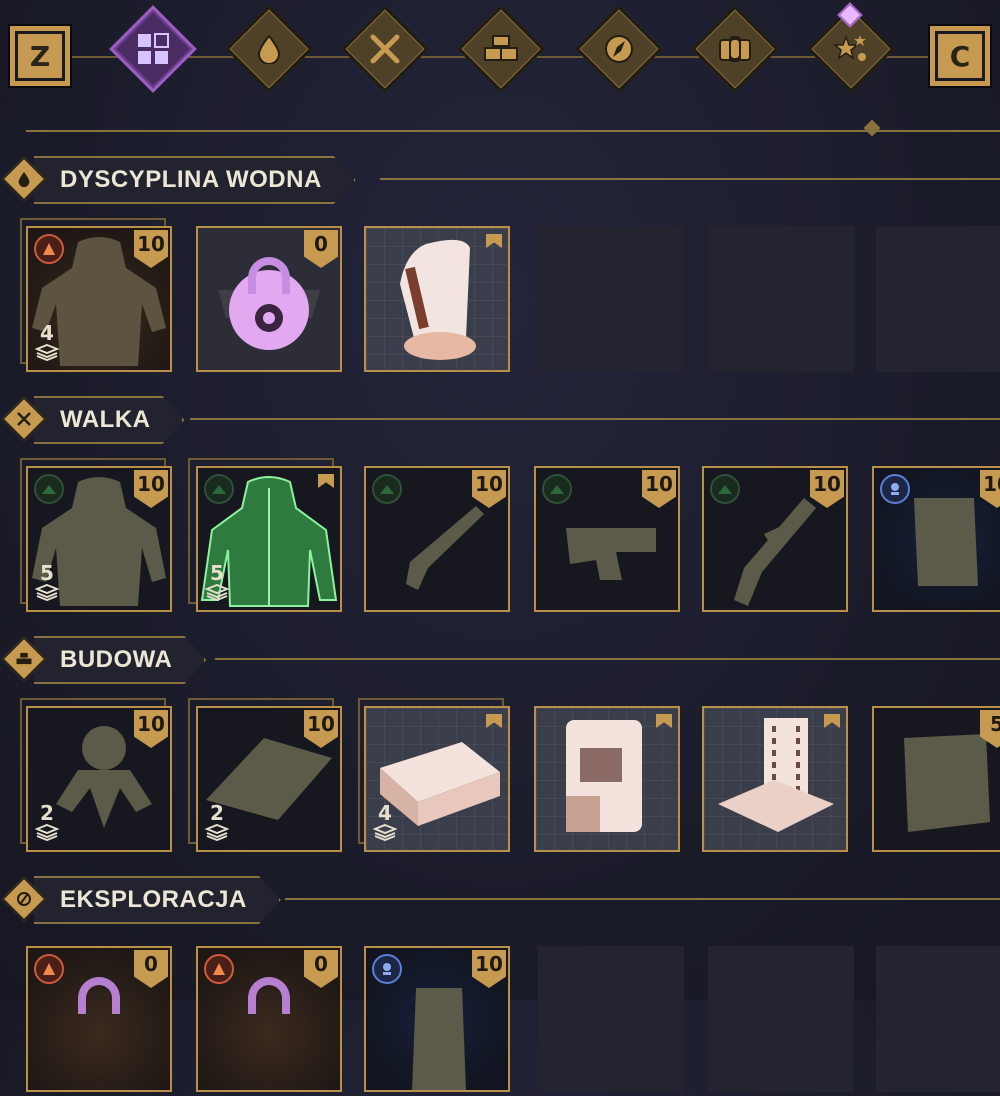 Image resolution: width=1000 pixels, height=1096 pixels. What do you see at coordinates (153, 899) in the screenshot?
I see `section-title: EKSPLORACJA` at bounding box center [153, 899].